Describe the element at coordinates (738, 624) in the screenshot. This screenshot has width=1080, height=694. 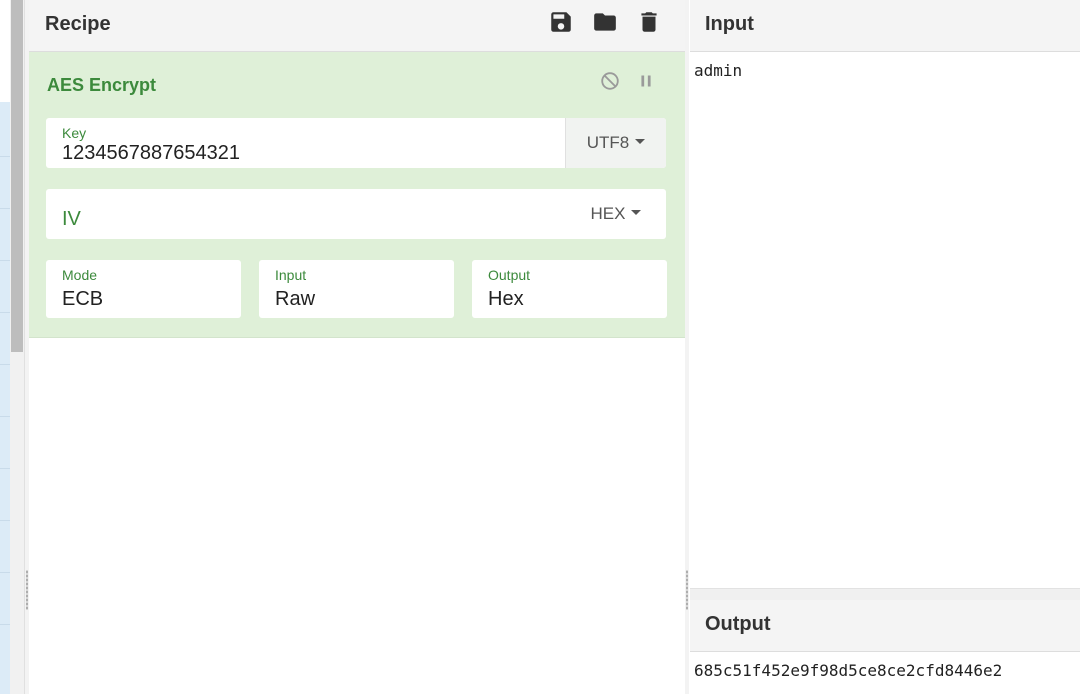
I see `output-title: Output` at that location.